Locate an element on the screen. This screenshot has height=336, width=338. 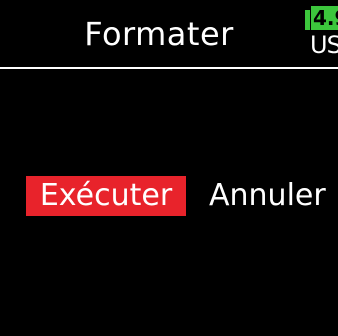
battery-level-label: 4.9 is located at coordinates (324, 18).